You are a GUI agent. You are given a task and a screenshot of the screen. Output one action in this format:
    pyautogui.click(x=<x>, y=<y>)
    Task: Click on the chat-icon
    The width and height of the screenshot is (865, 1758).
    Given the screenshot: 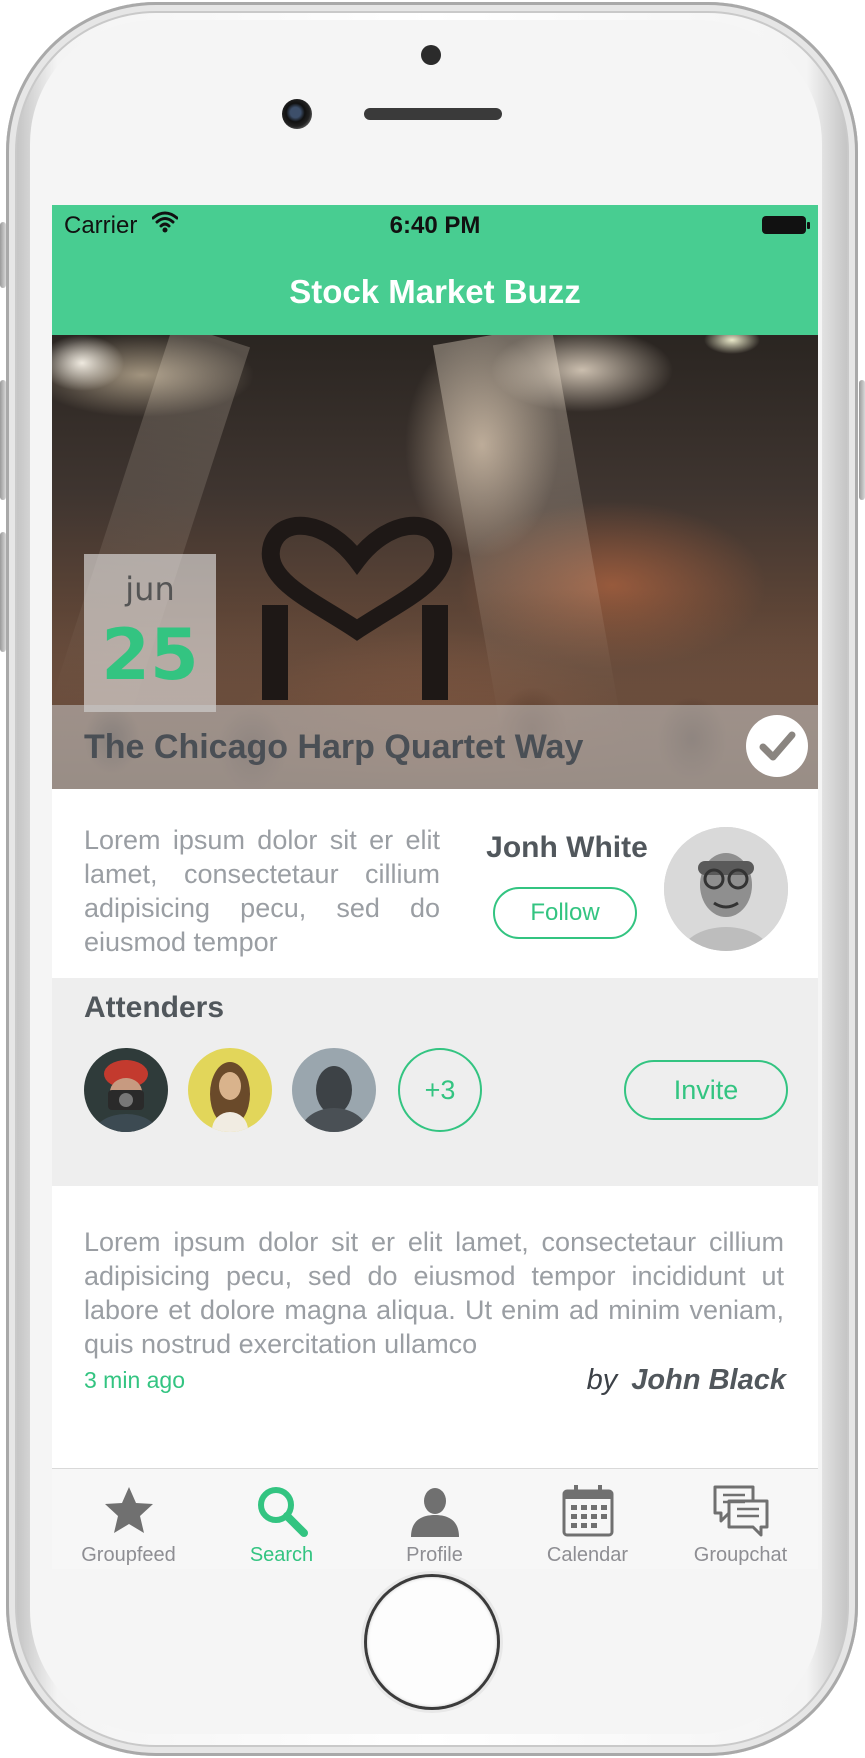 What is the action you would take?
    pyautogui.click(x=740, y=1511)
    